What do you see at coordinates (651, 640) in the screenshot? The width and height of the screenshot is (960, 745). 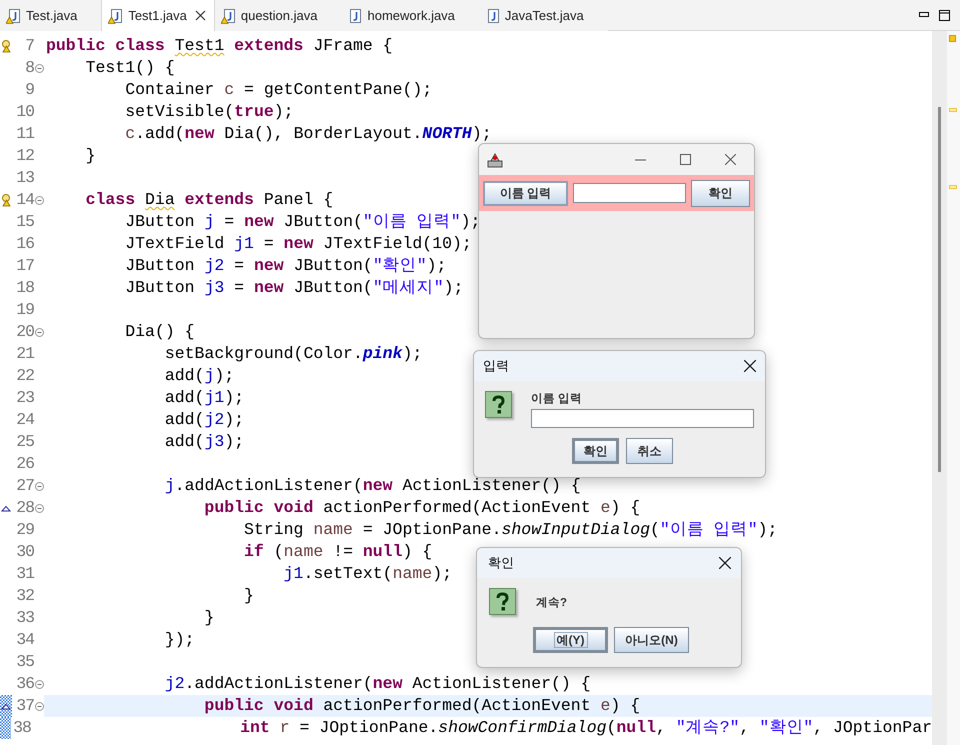 I see `dialog-button: 아니오(N)` at bounding box center [651, 640].